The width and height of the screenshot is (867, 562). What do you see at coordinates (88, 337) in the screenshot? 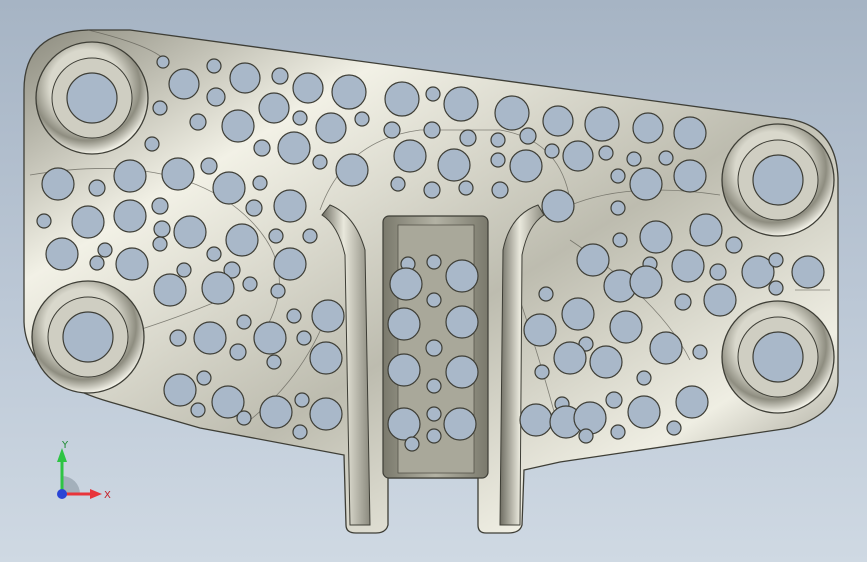
I see `boss-bottom-left` at bounding box center [88, 337].